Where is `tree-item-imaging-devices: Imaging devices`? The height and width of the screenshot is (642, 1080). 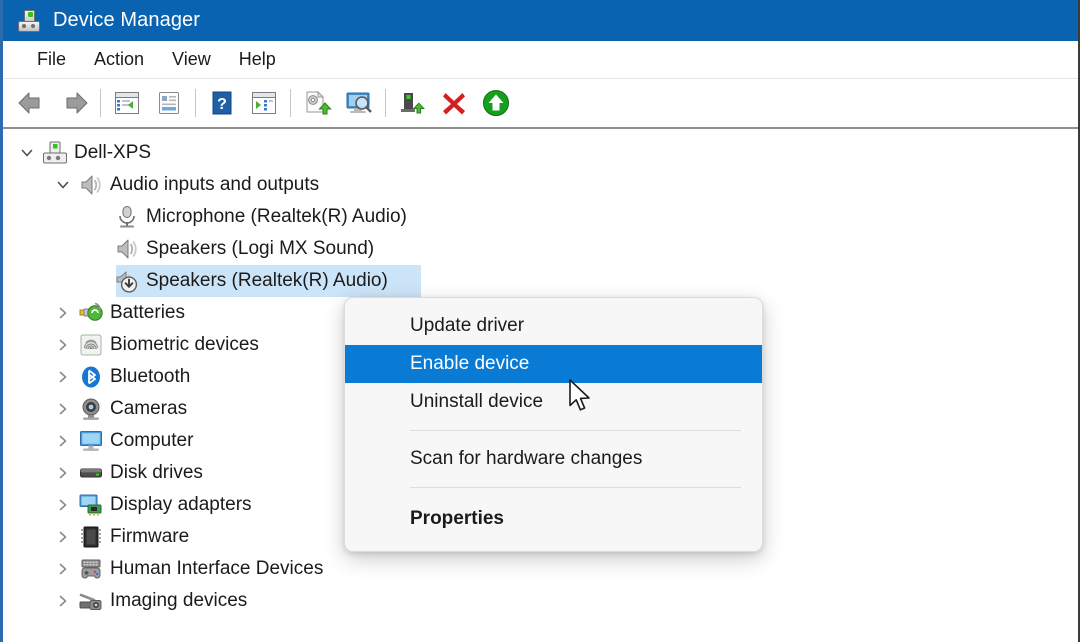 tree-item-imaging-devices: Imaging devices is located at coordinates (541, 601).